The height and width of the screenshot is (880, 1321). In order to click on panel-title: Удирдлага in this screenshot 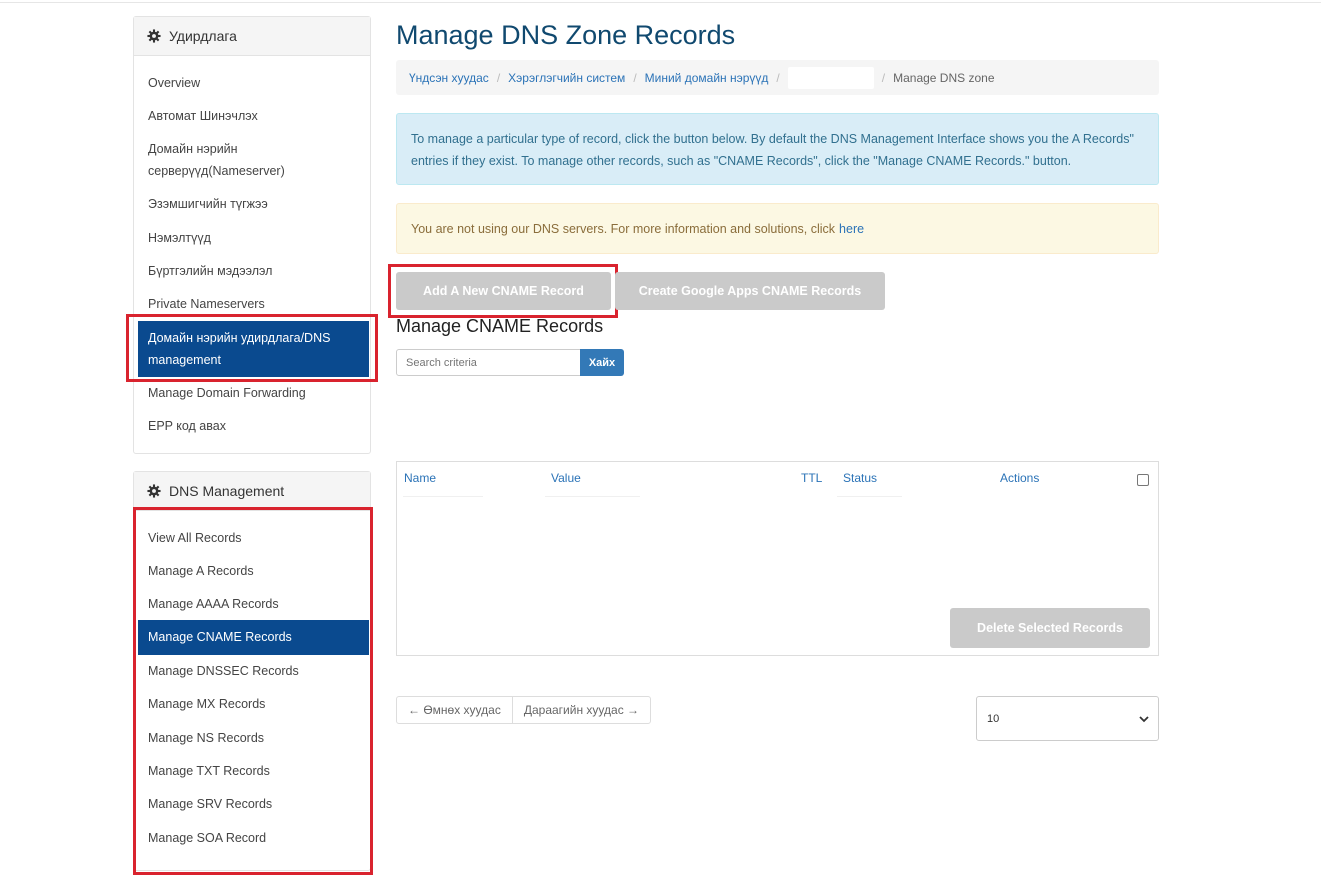, I will do `click(203, 36)`.